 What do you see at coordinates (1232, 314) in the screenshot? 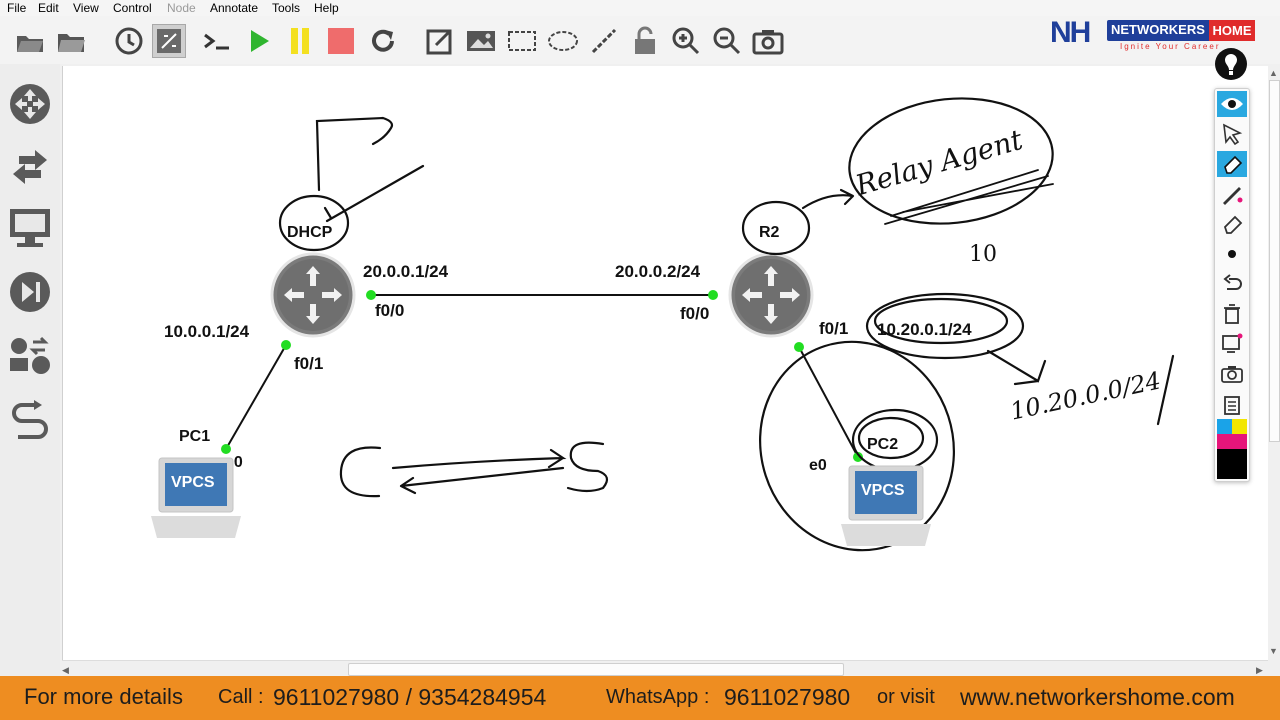
I see `trash-icon` at bounding box center [1232, 314].